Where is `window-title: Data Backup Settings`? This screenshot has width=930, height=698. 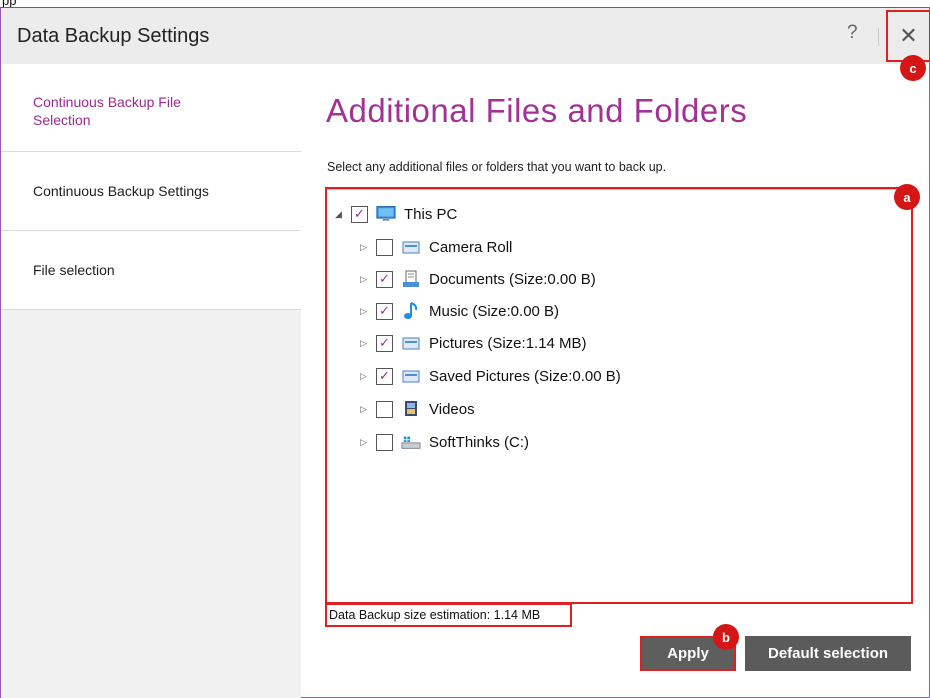
window-title: Data Backup Settings is located at coordinates (113, 36).